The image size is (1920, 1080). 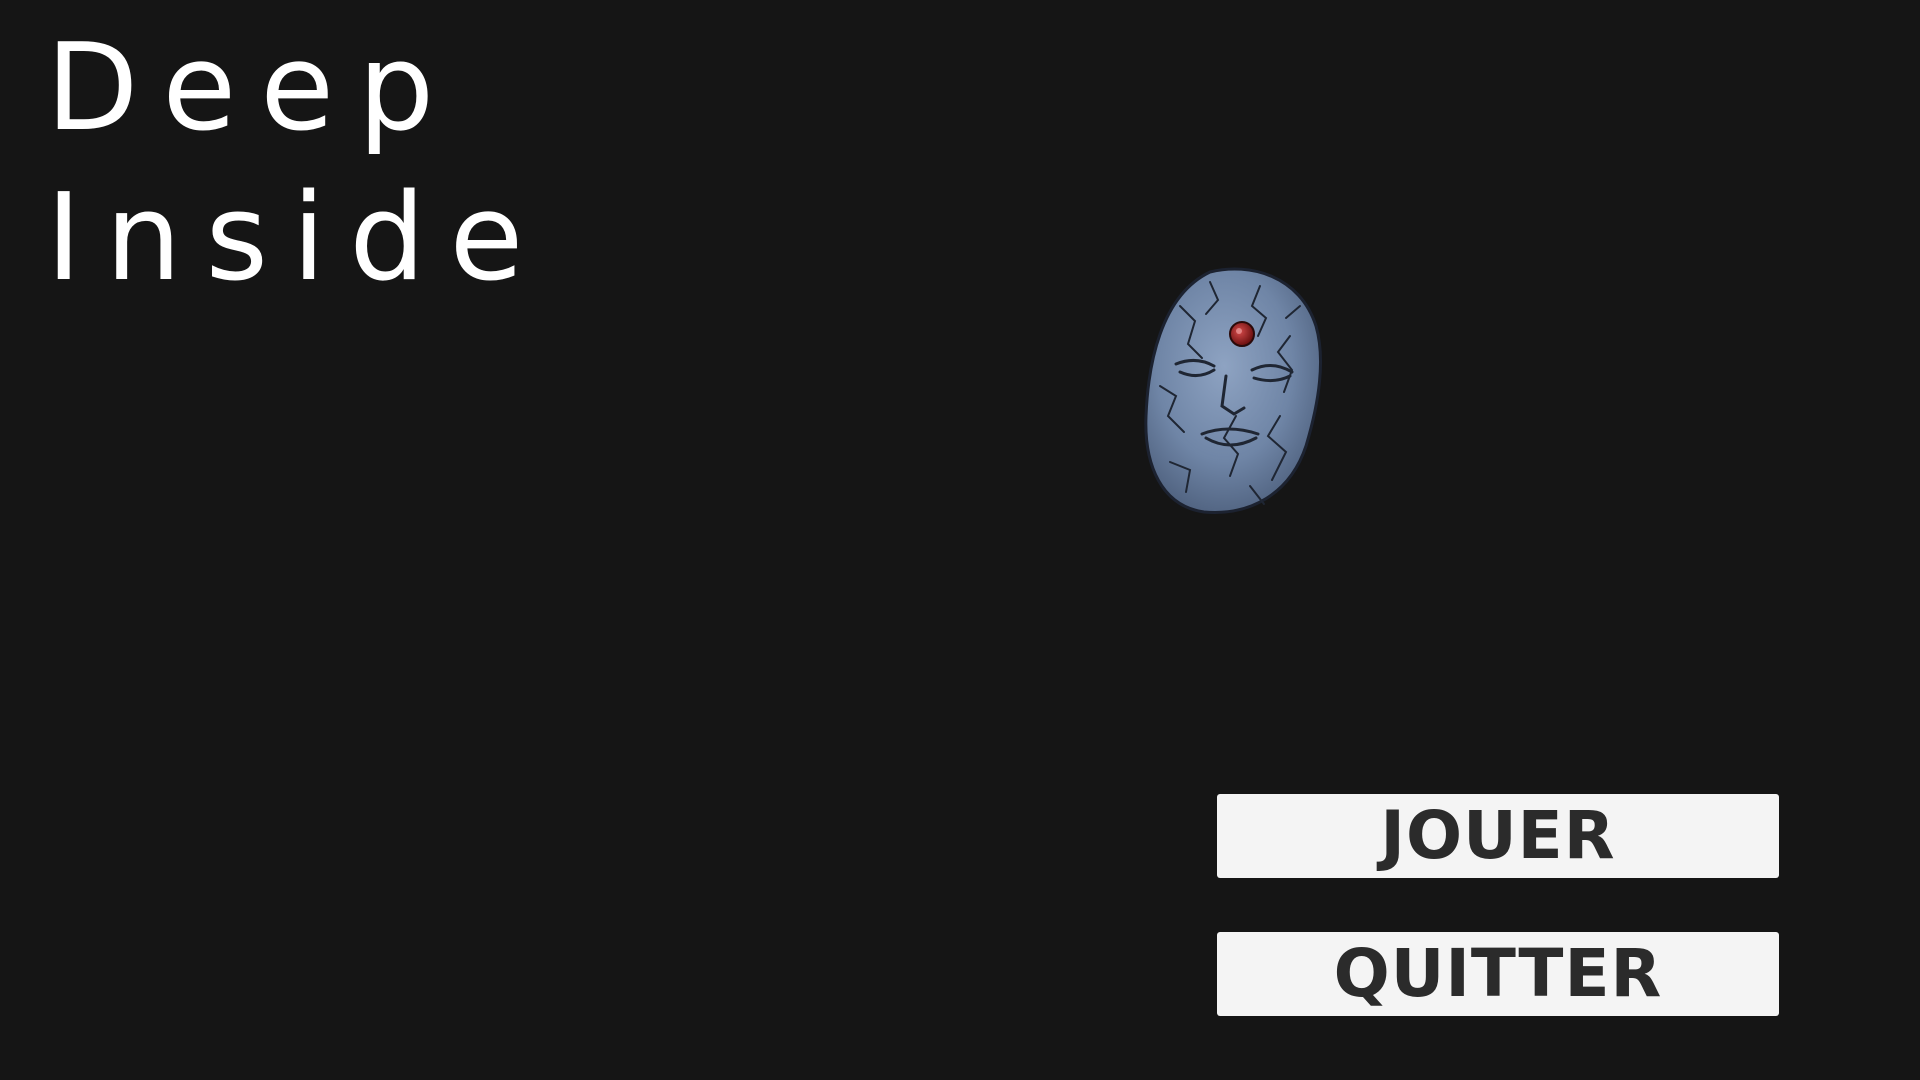 I want to click on game-title-line-1: Deep, so click(x=252, y=88).